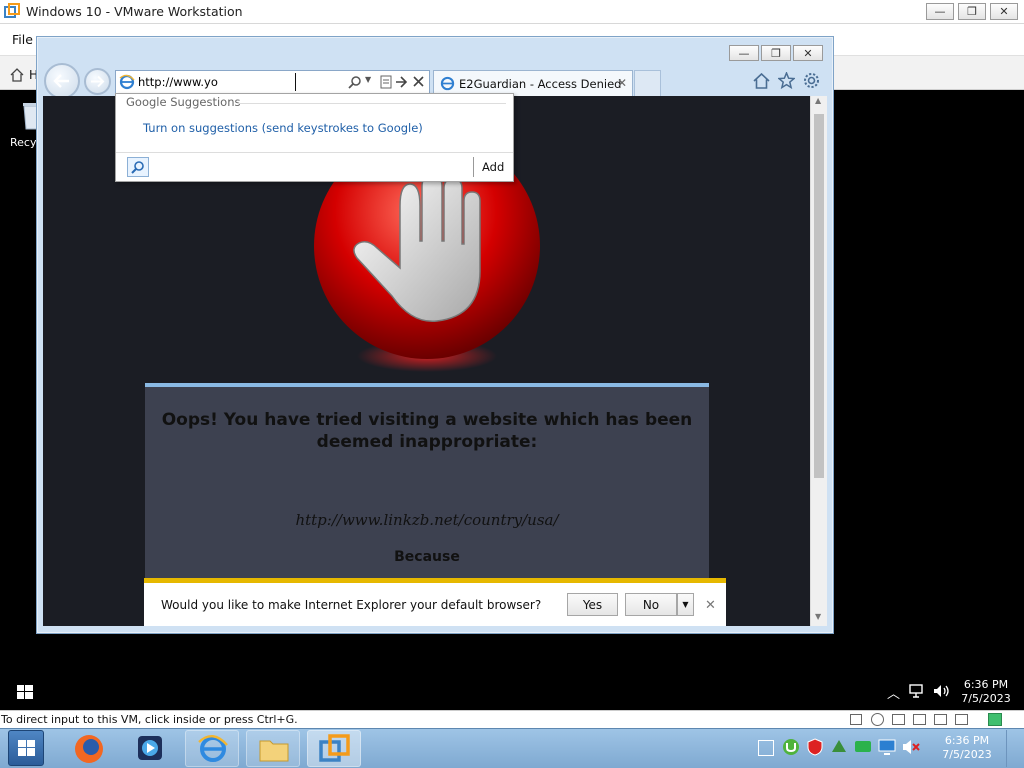  I want to click on tab-close-icon: ✕, so click(622, 83).